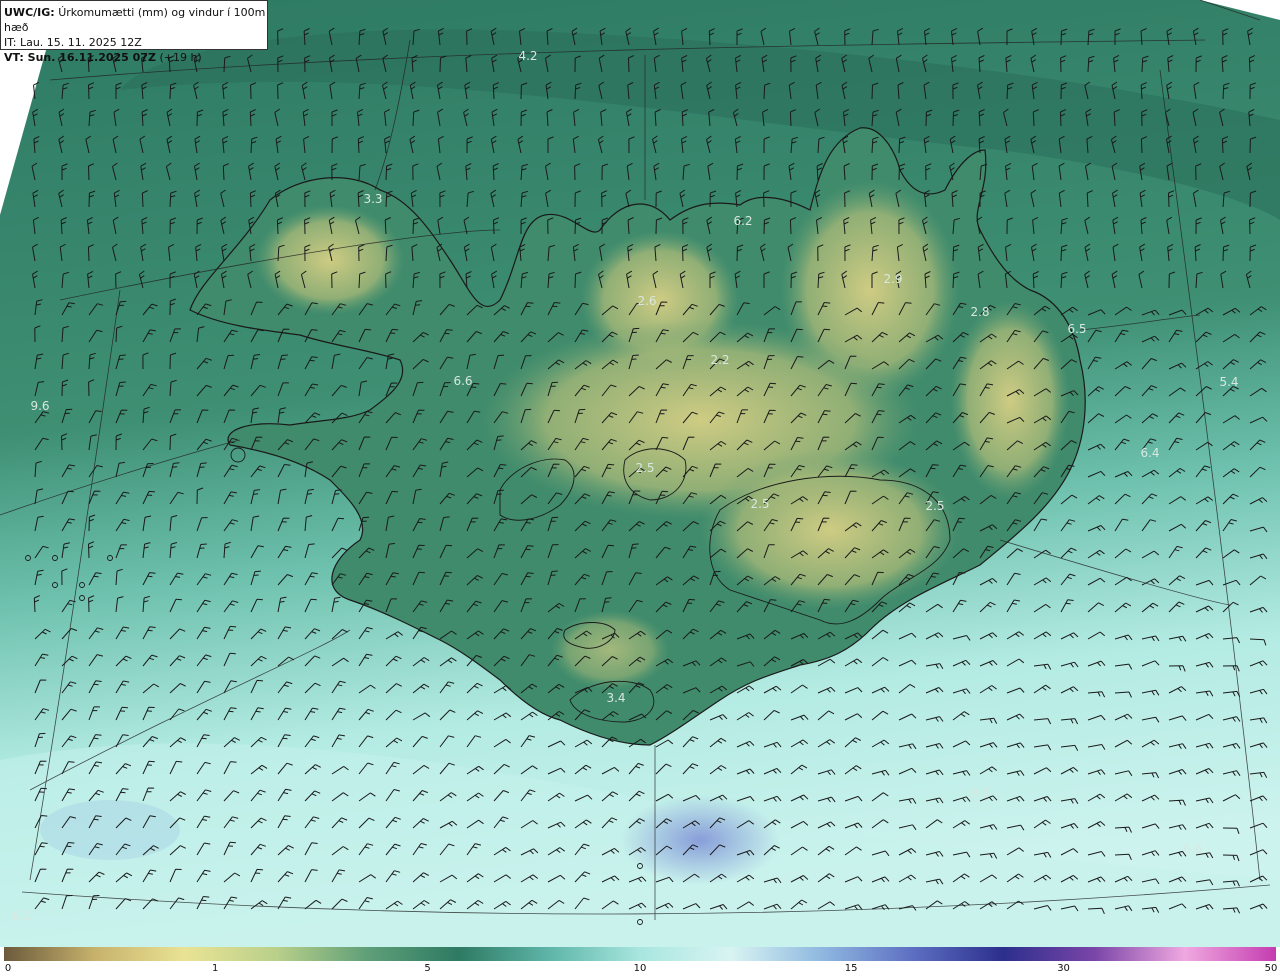  I want to click on colorbar-tick-label: 5, so click(427, 968).